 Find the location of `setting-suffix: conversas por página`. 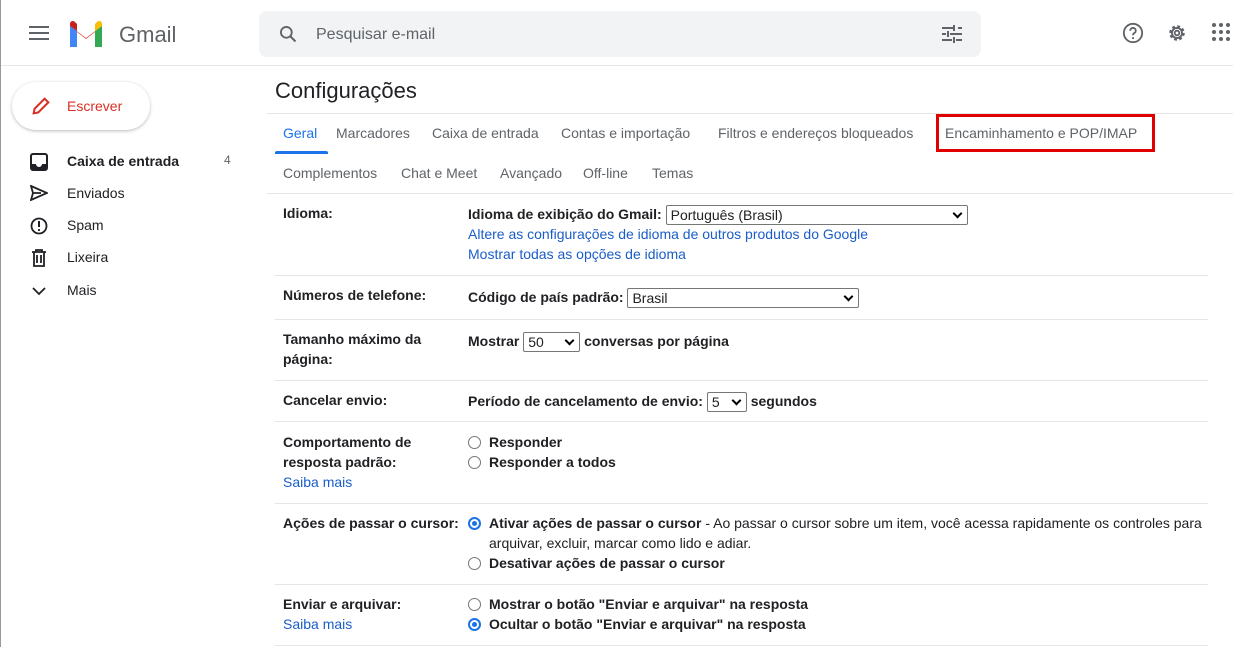

setting-suffix: conversas por página is located at coordinates (656, 341).